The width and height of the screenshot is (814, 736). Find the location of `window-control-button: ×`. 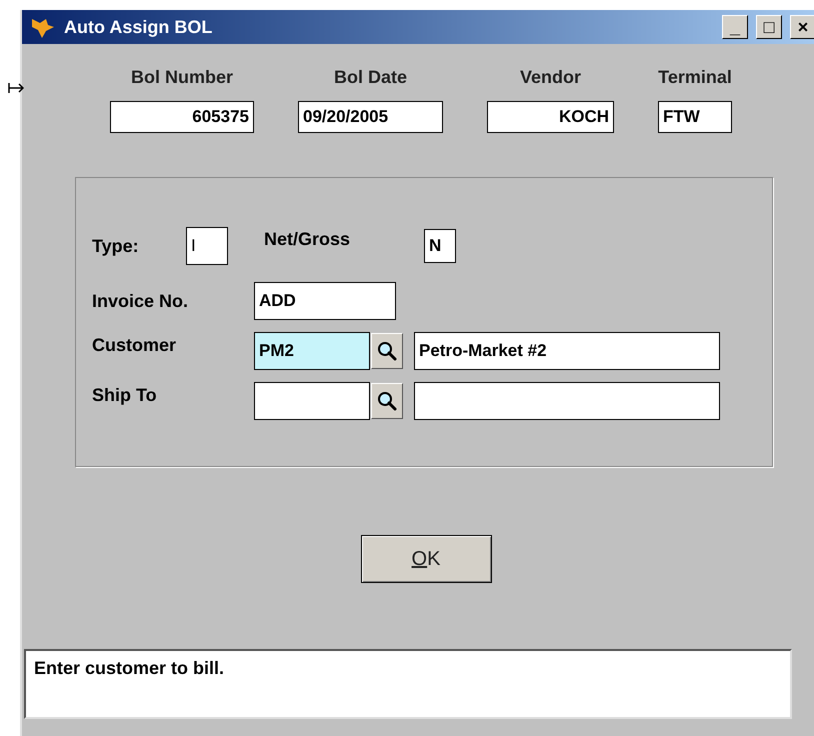

window-control-button: × is located at coordinates (802, 27).